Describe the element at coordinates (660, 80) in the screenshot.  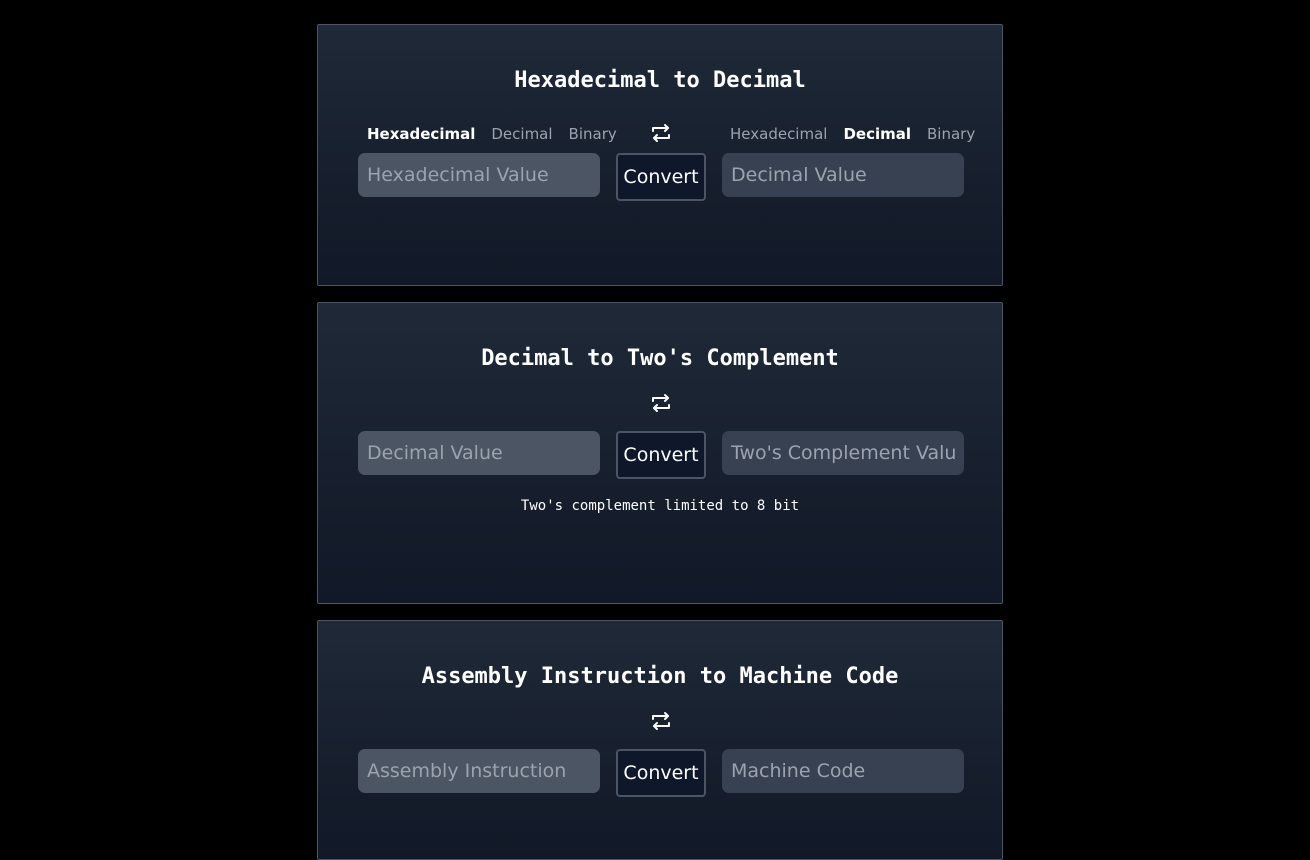
I see `card-title: Hexadecimal to Decimal` at that location.